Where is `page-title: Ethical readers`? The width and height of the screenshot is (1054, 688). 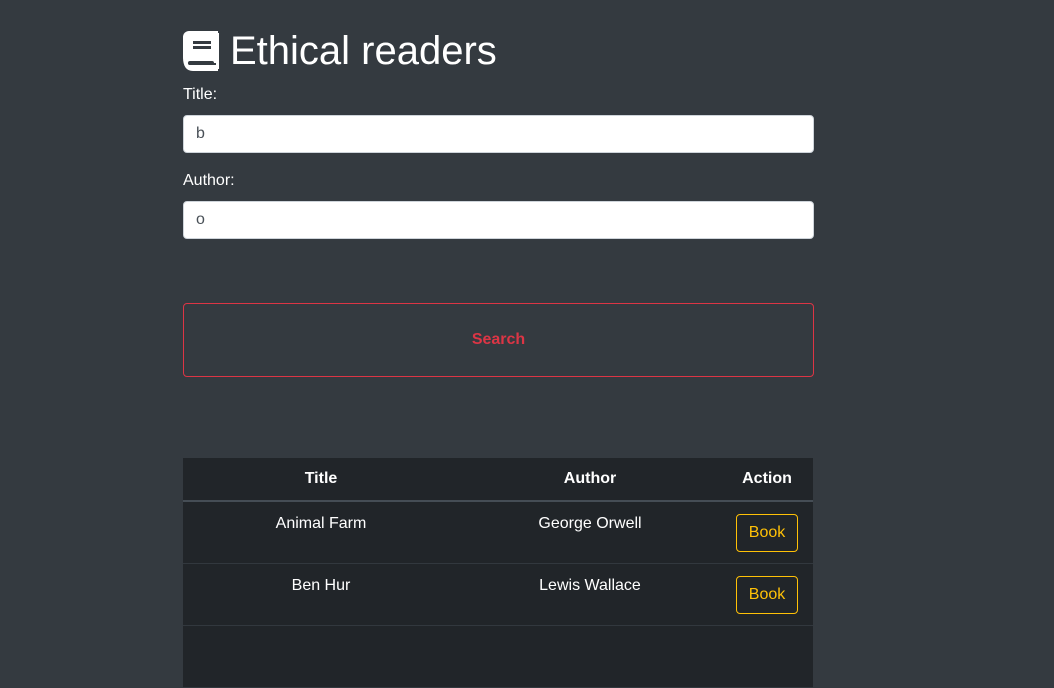
page-title: Ethical readers is located at coordinates (363, 51).